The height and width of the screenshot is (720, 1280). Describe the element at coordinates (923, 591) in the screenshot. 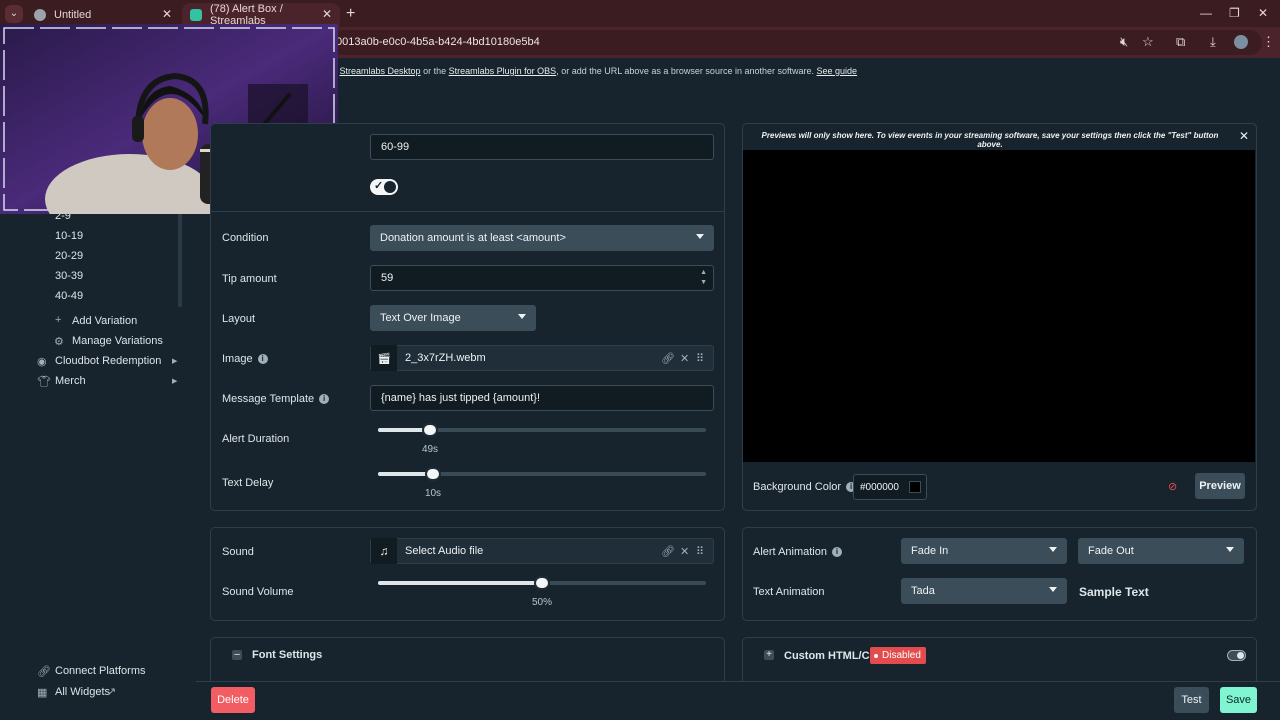

I see `text-animation-value: Tada` at that location.